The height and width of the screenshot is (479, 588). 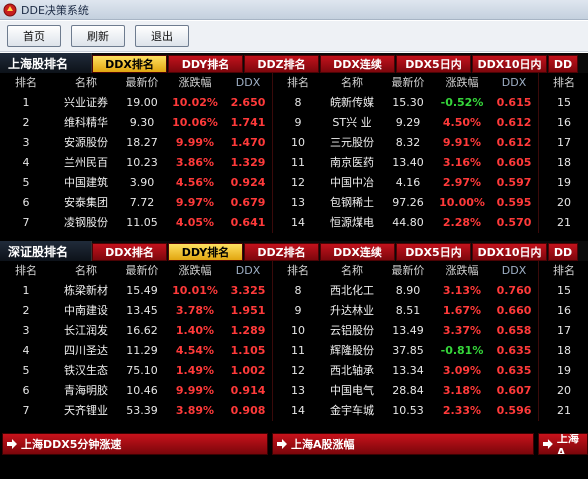 What do you see at coordinates (357, 252) in the screenshot?
I see `tab-sz-3: DDX连续` at bounding box center [357, 252].